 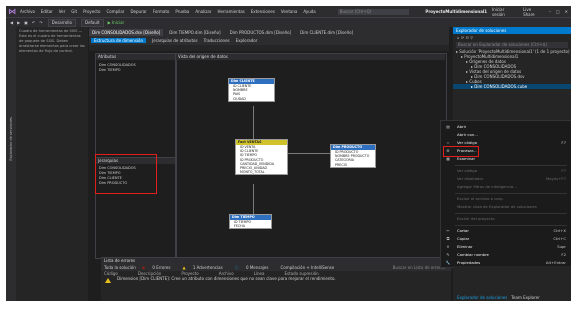 What do you see at coordinates (116, 22) in the screenshot?
I see `start-button: ▶ Iniciar` at bounding box center [116, 22].